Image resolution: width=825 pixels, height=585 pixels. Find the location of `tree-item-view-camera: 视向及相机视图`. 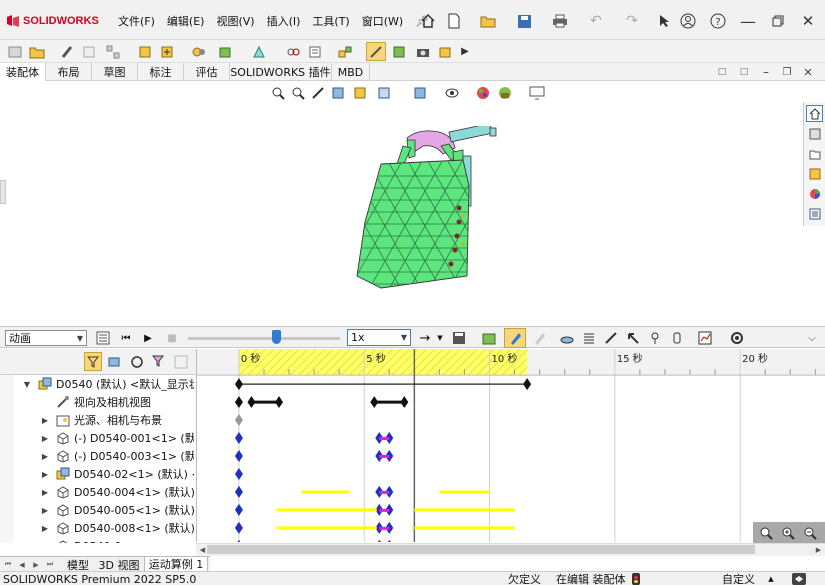

tree-item-view-camera: 视向及相机视图 is located at coordinates (98, 402).